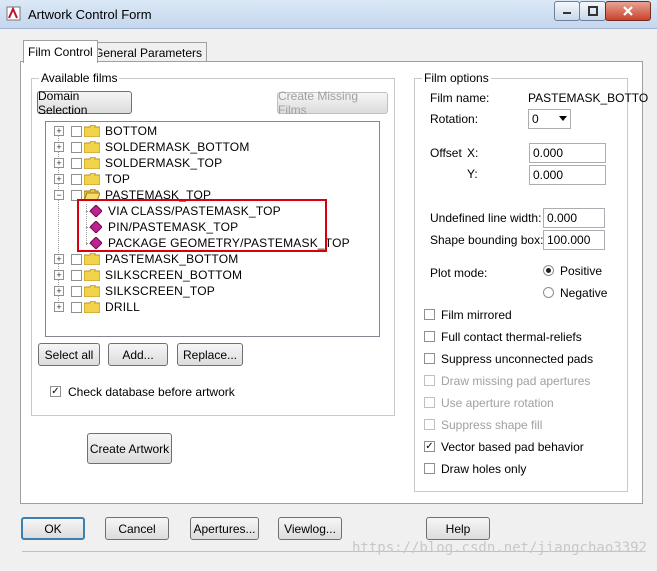  I want to click on negative-label: Negative, so click(584, 293).